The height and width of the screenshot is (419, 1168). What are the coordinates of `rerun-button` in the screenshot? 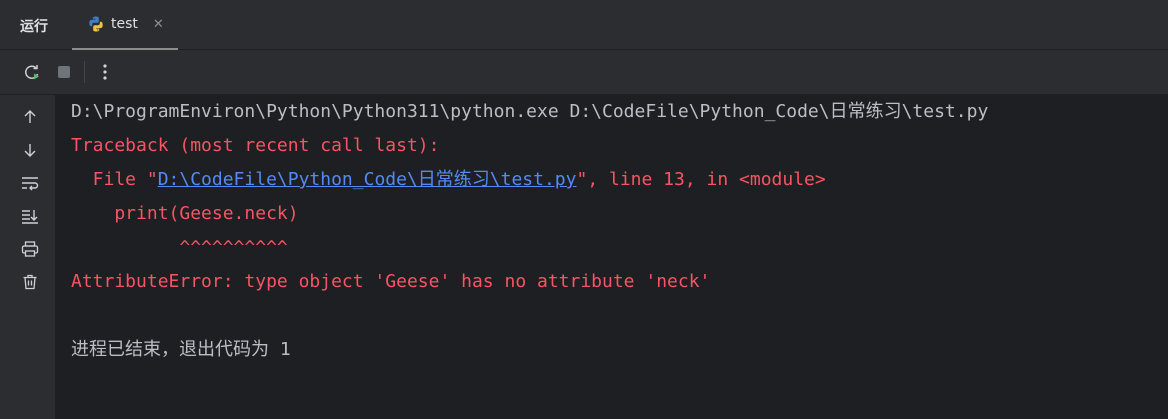 It's located at (32, 72).